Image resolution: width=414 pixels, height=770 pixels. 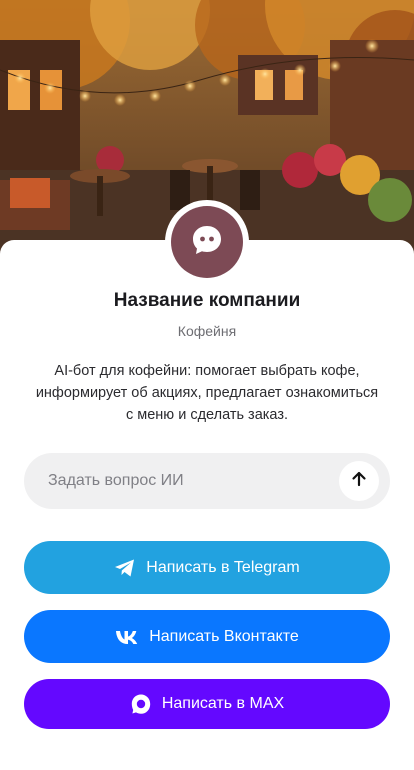 I want to click on avatar-circle, so click(x=207, y=242).